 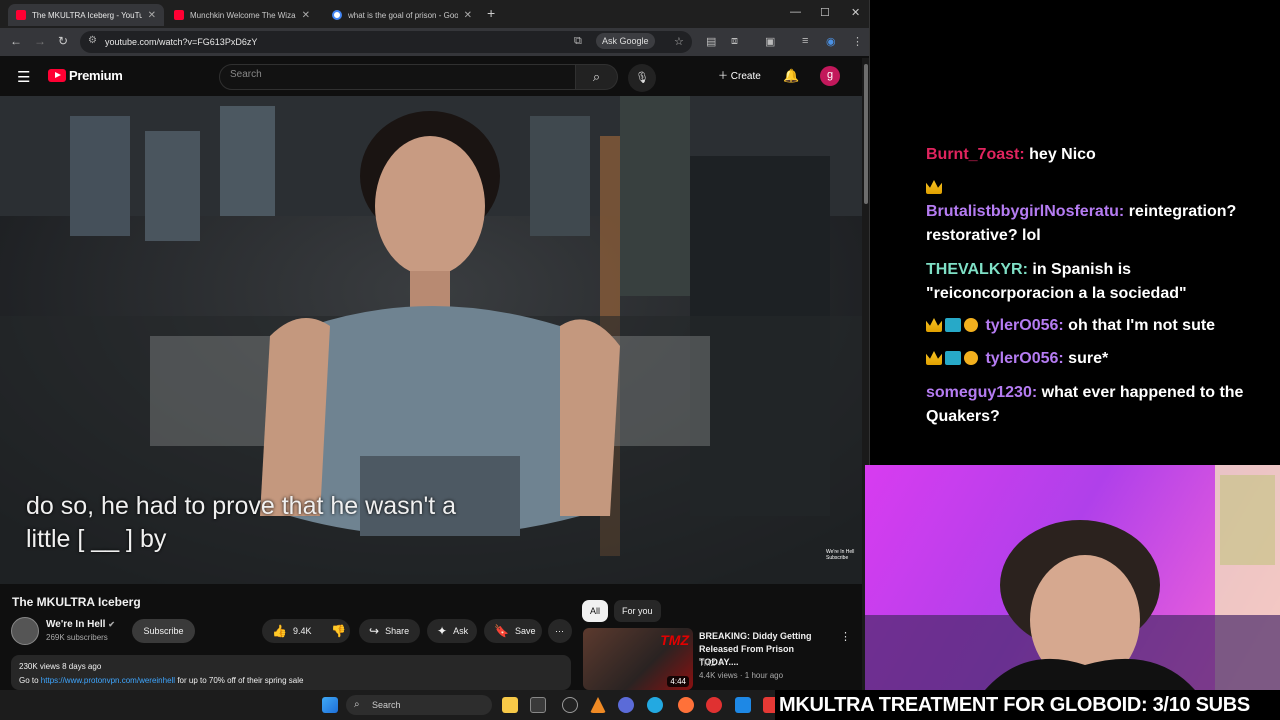 I want to click on tab-title: The MKULTRA Iceberg - YouTube, so click(x=87, y=15).